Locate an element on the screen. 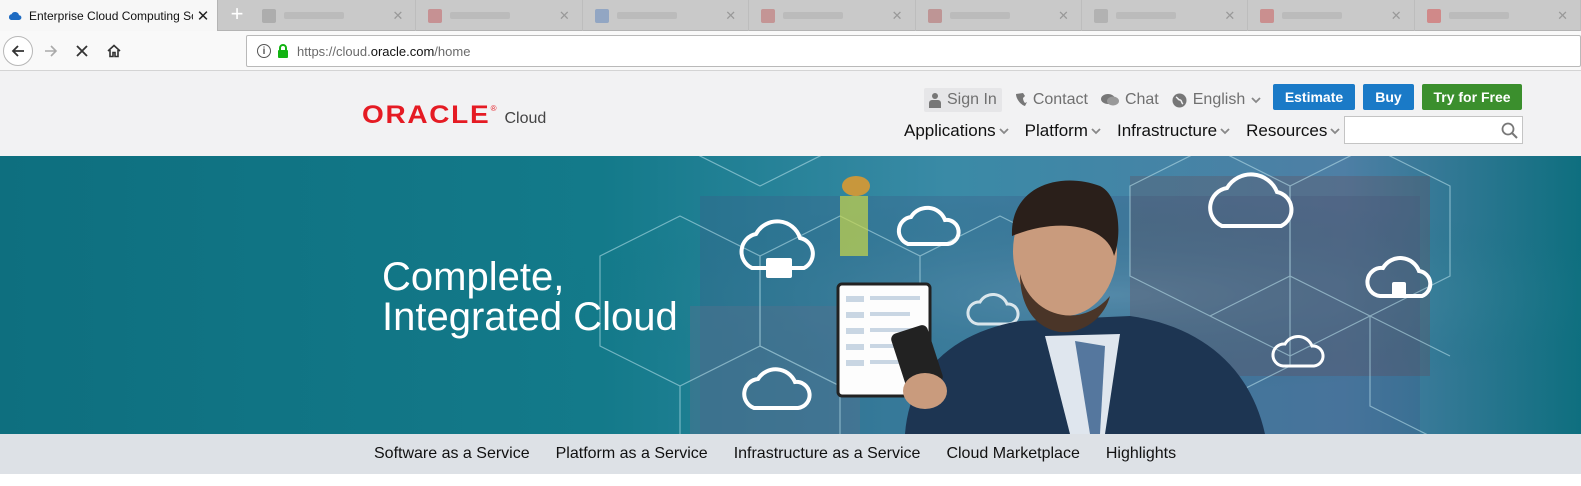 Image resolution: width=1581 pixels, height=486 pixels. language-label: English is located at coordinates (1219, 99).